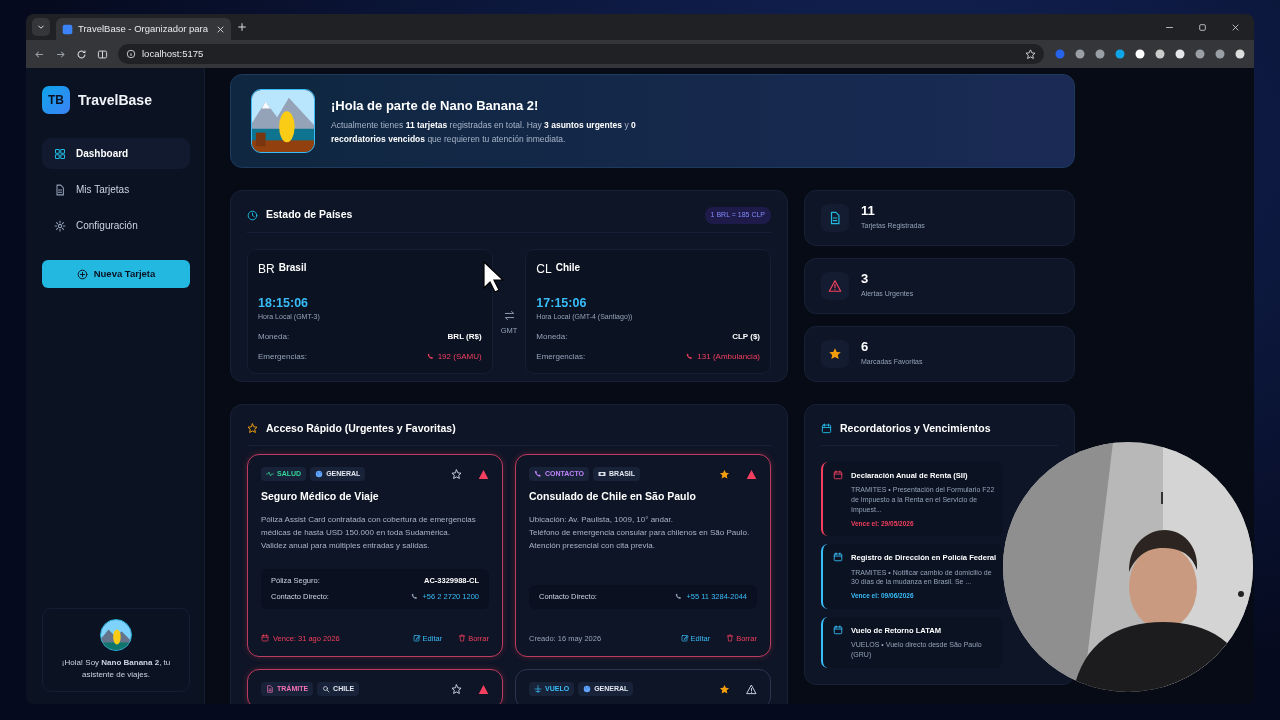 The width and height of the screenshot is (1280, 720). What do you see at coordinates (116, 669) in the screenshot?
I see `assistant-message: ¡Hola! Soy Nano Banana 2, tu asistente de viajes.` at bounding box center [116, 669].